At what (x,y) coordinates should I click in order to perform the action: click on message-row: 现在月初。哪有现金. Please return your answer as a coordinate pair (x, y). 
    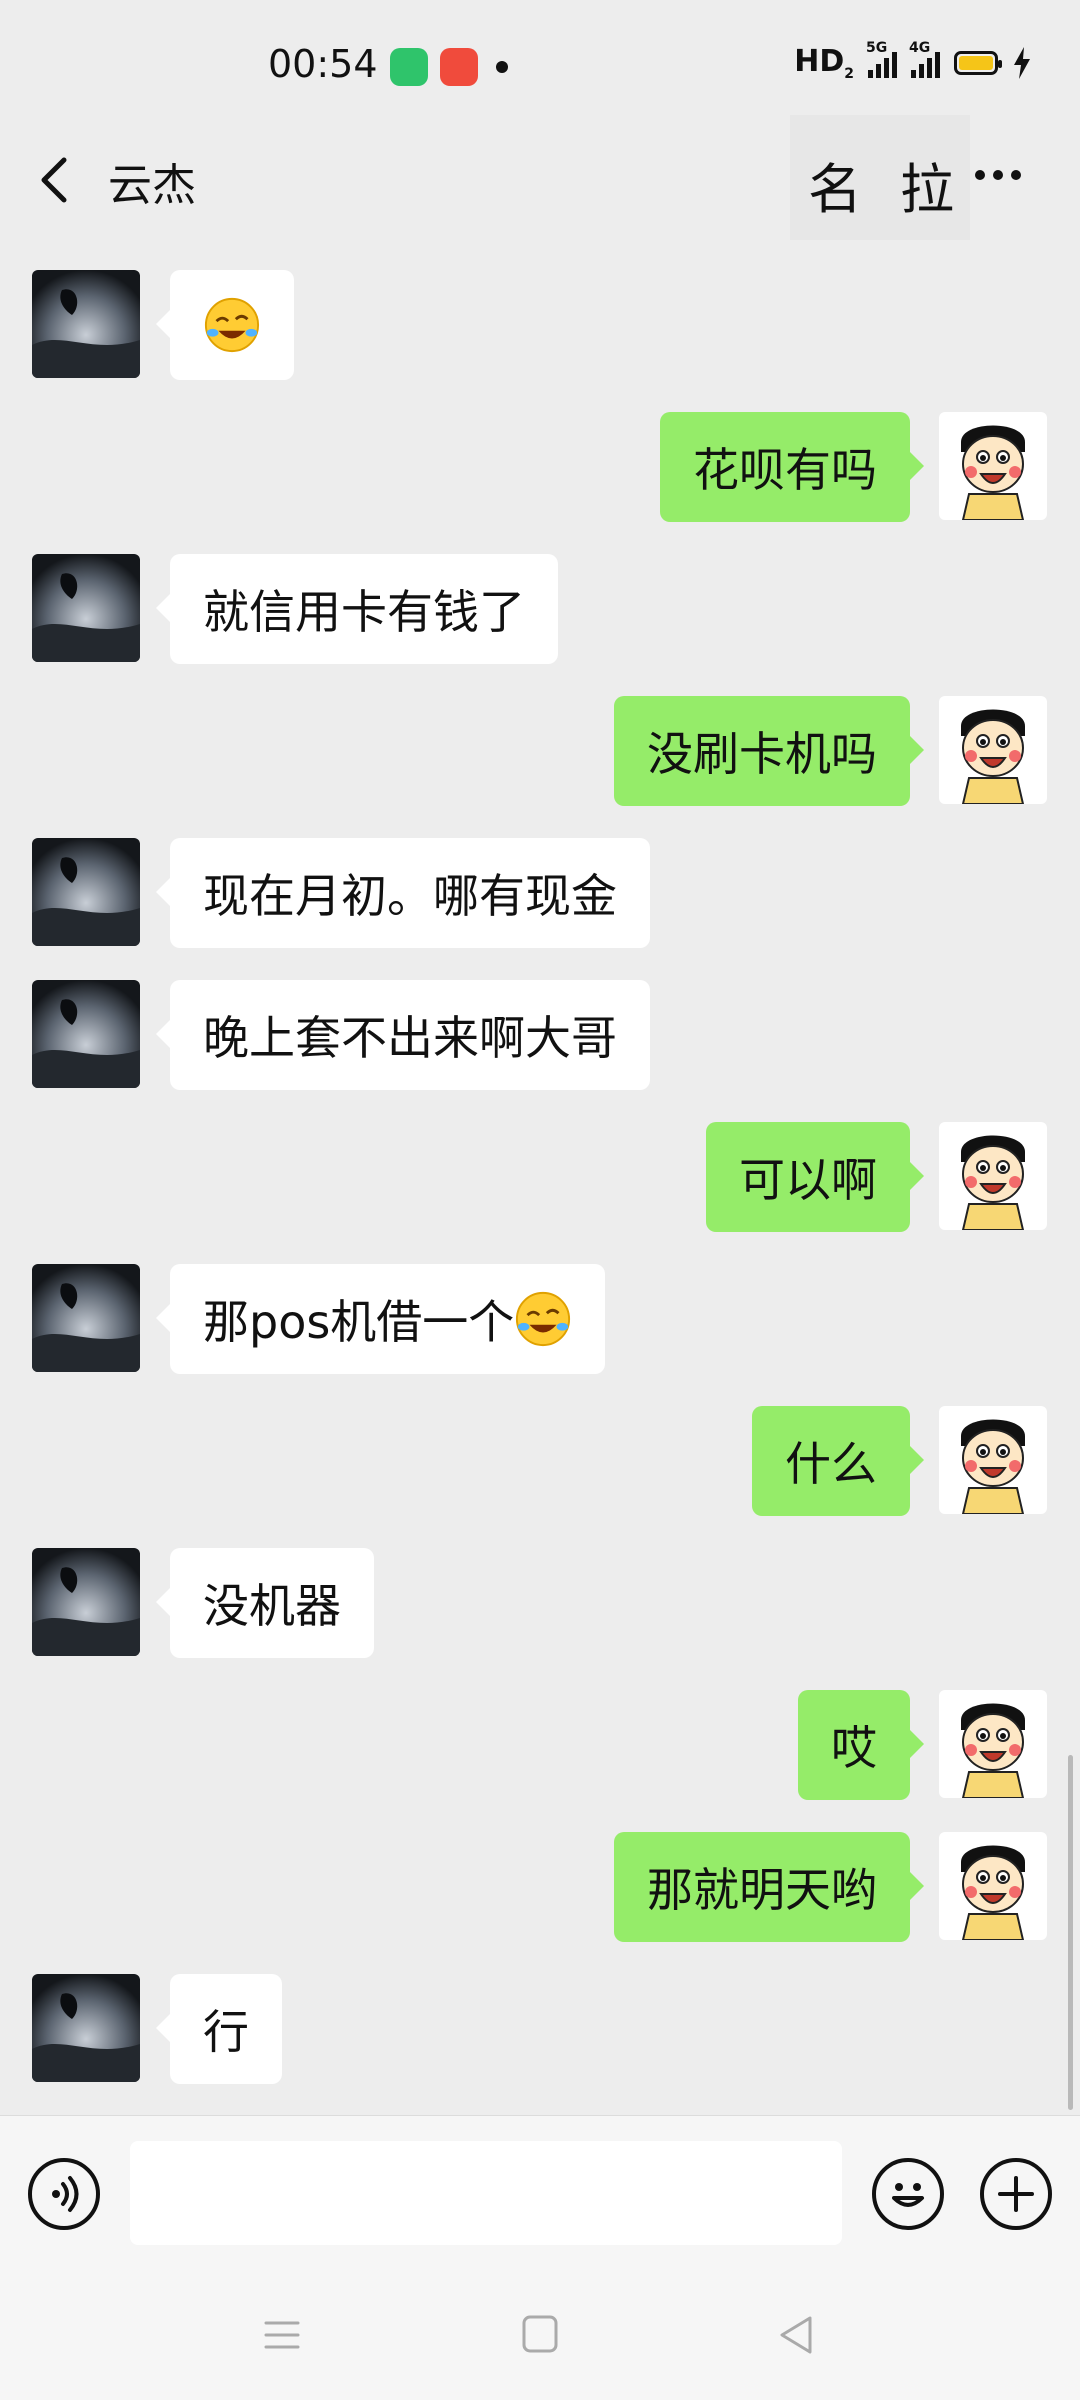
    Looking at the image, I should click on (540, 893).